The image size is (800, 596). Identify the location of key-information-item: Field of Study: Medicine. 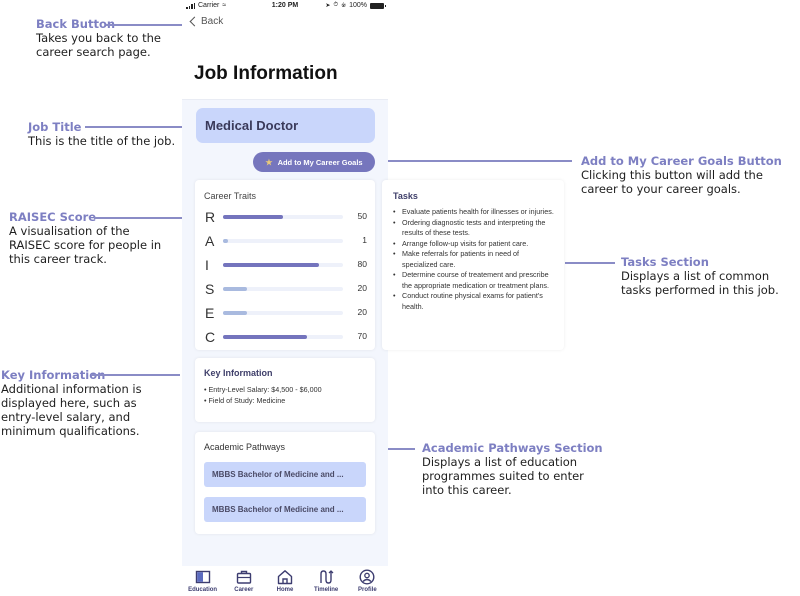
(263, 400).